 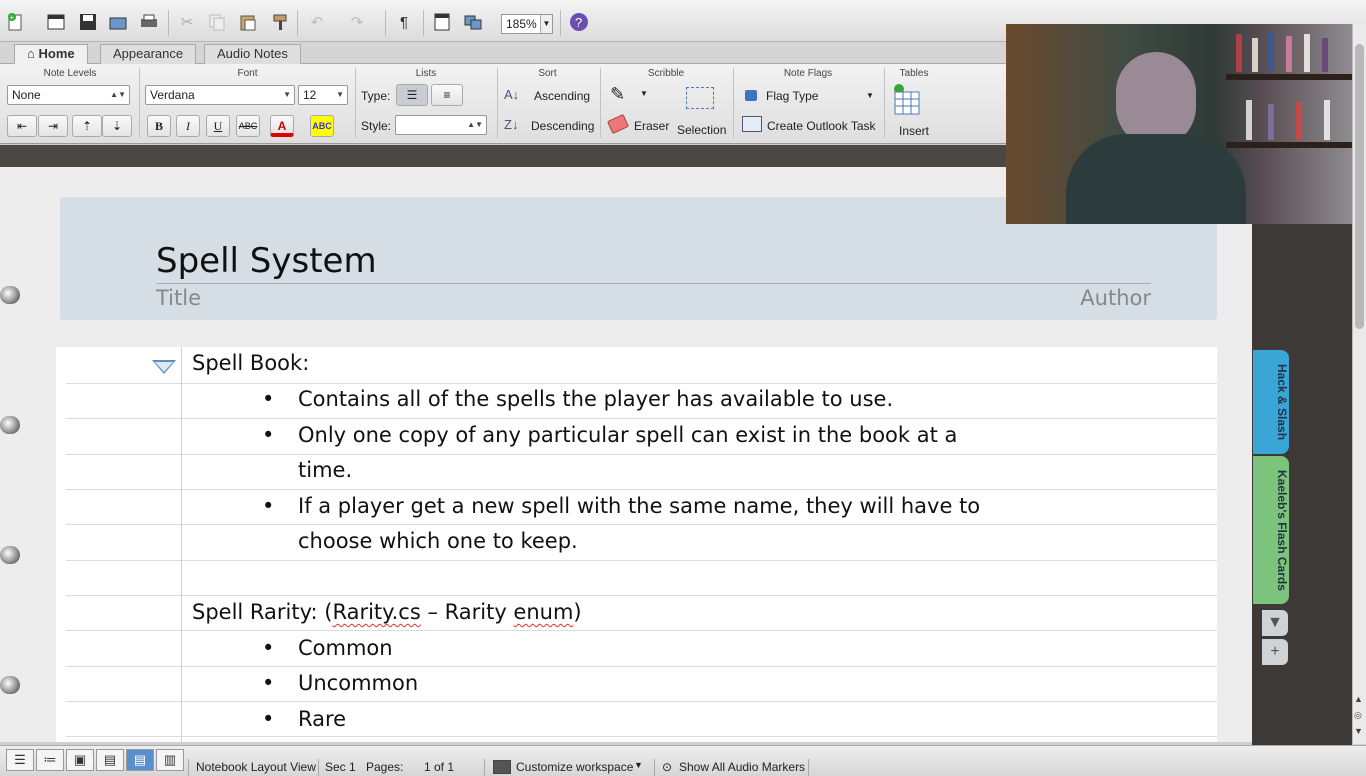 I want to click on scrollbar-thumb, so click(x=1359, y=186).